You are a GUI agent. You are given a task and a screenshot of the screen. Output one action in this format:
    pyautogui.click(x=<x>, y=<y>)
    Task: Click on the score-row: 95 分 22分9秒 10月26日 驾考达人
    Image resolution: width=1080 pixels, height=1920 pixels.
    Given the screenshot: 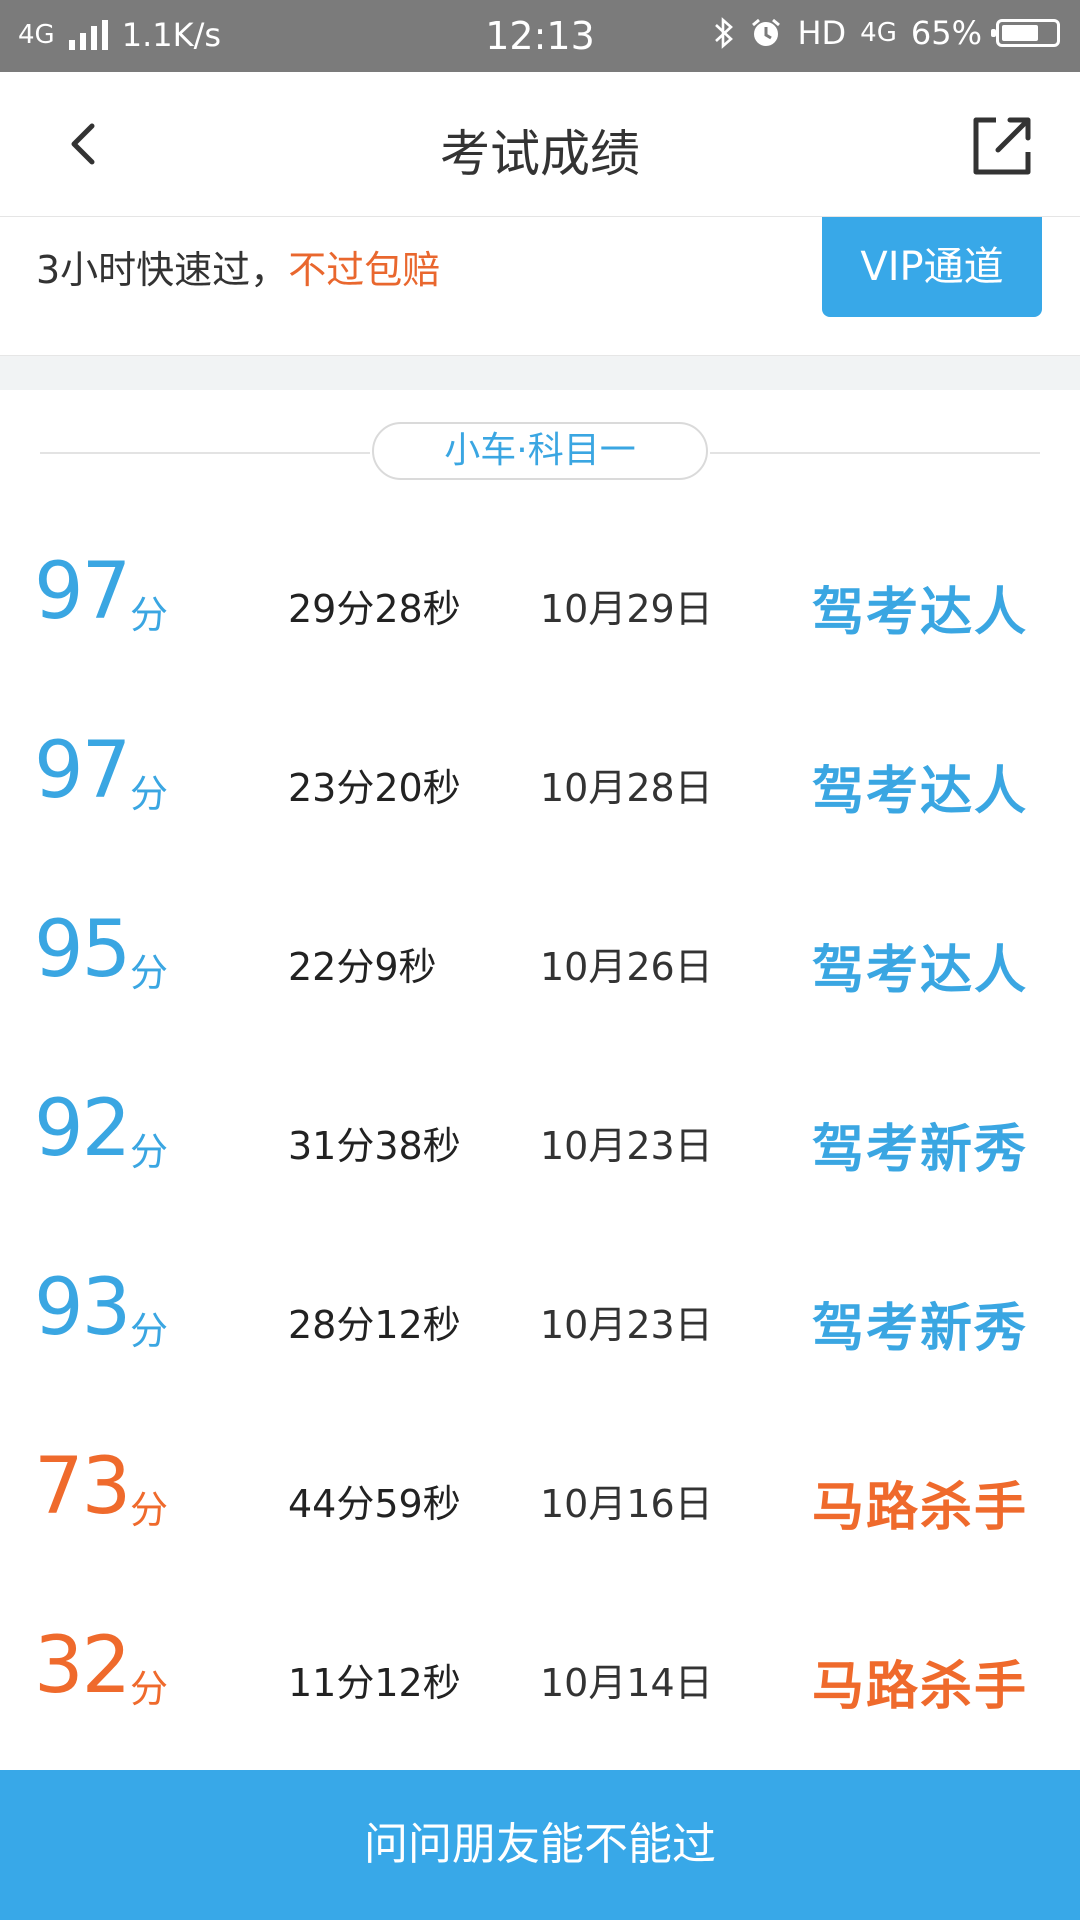 What is the action you would take?
    pyautogui.click(x=540, y=963)
    